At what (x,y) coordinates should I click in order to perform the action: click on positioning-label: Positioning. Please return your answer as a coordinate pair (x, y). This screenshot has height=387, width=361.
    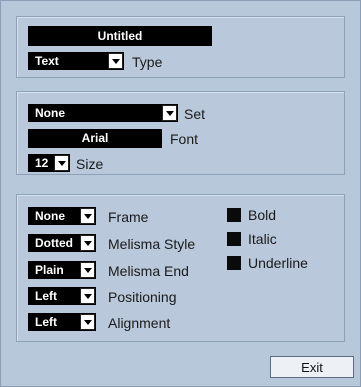
    Looking at the image, I should click on (142, 297).